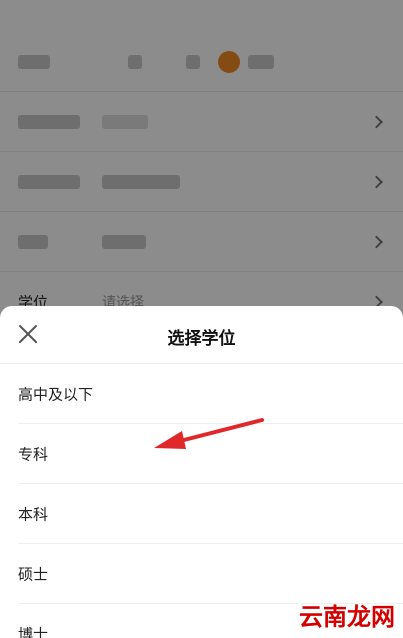 The image size is (403, 638). Describe the element at coordinates (33, 574) in the screenshot. I see `option-label: 硕士` at that location.